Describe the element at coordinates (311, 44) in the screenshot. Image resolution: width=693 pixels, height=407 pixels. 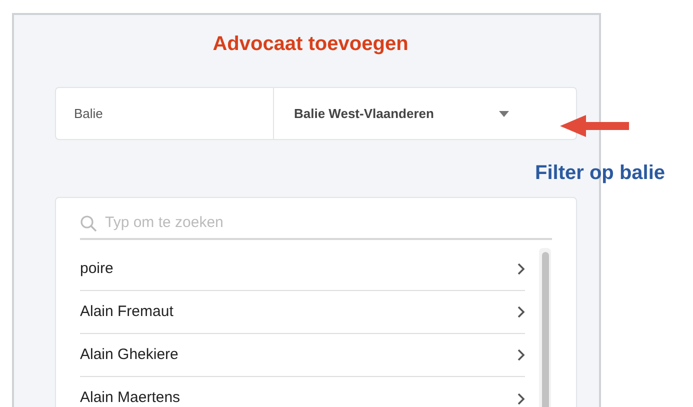
I see `dialog-title: Advocaat toevoegen` at that location.